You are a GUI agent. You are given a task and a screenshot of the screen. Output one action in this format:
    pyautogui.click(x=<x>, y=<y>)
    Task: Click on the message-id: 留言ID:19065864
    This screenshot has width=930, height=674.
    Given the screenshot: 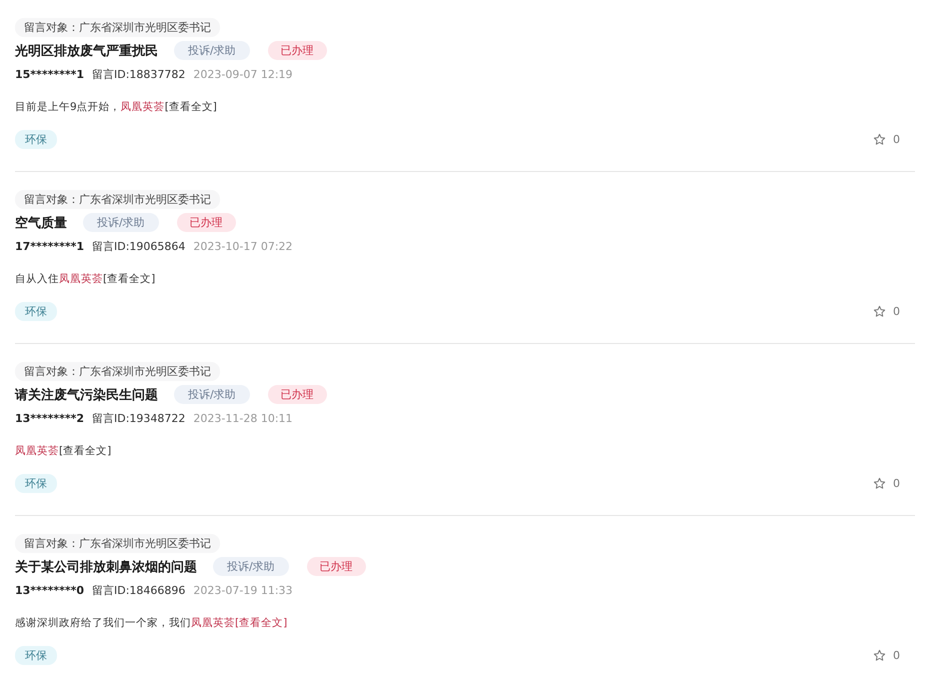 What is the action you would take?
    pyautogui.click(x=139, y=246)
    